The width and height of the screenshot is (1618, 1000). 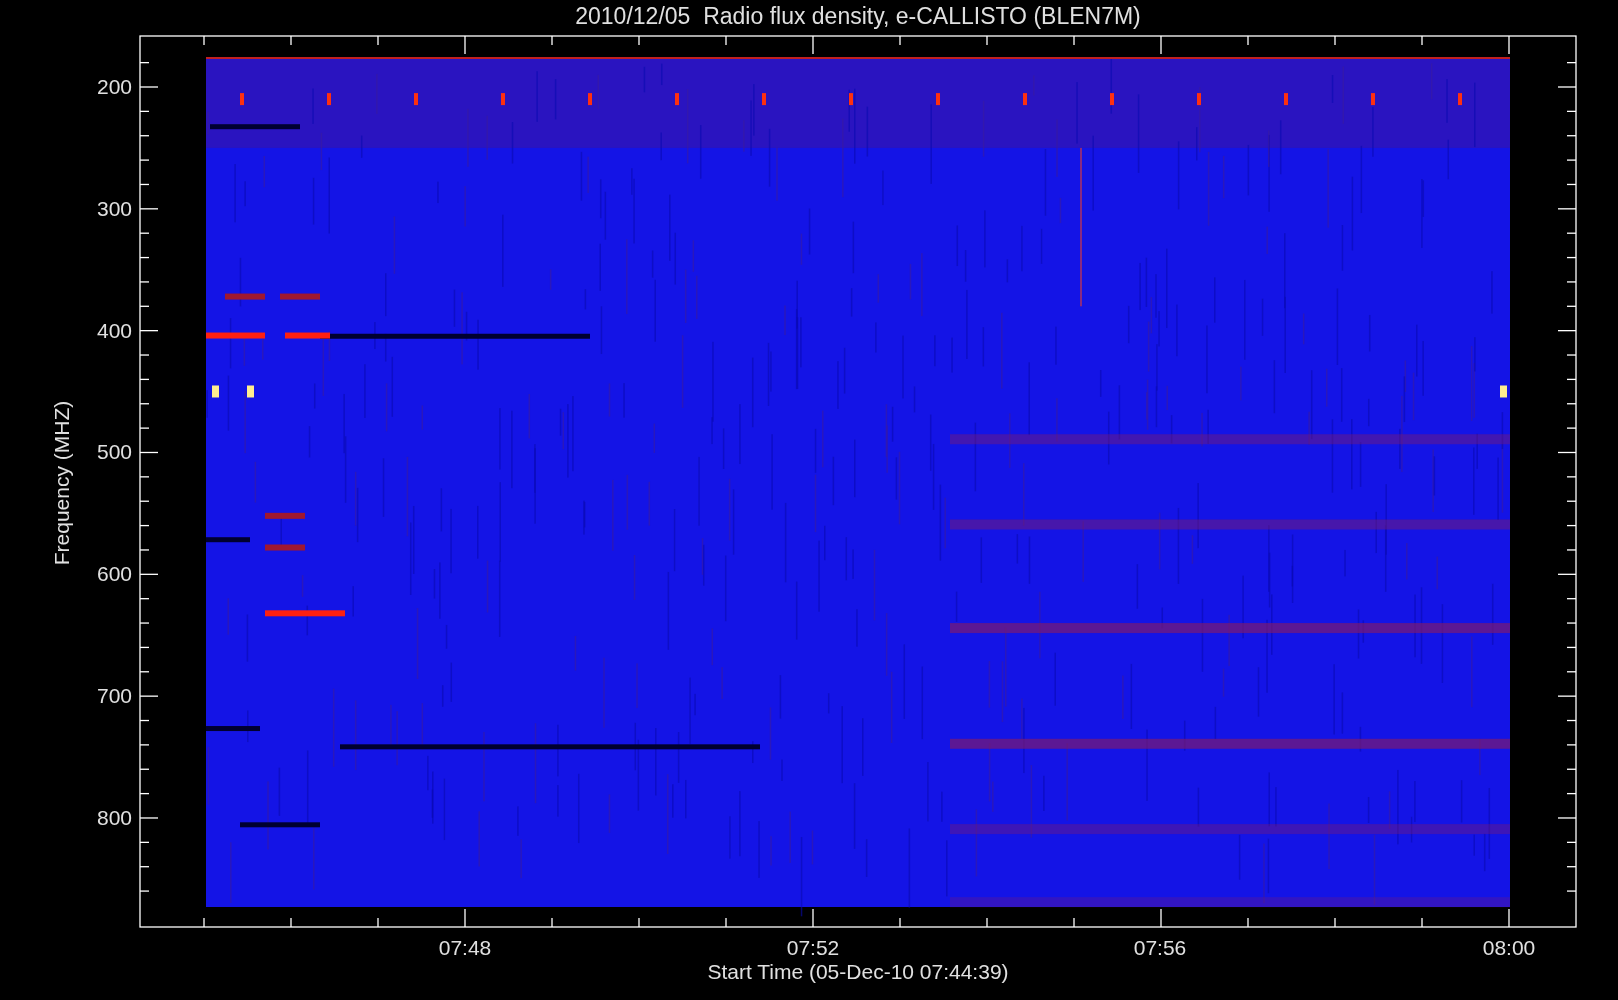 What do you see at coordinates (114, 574) in the screenshot?
I see `y-tick-label: 600` at bounding box center [114, 574].